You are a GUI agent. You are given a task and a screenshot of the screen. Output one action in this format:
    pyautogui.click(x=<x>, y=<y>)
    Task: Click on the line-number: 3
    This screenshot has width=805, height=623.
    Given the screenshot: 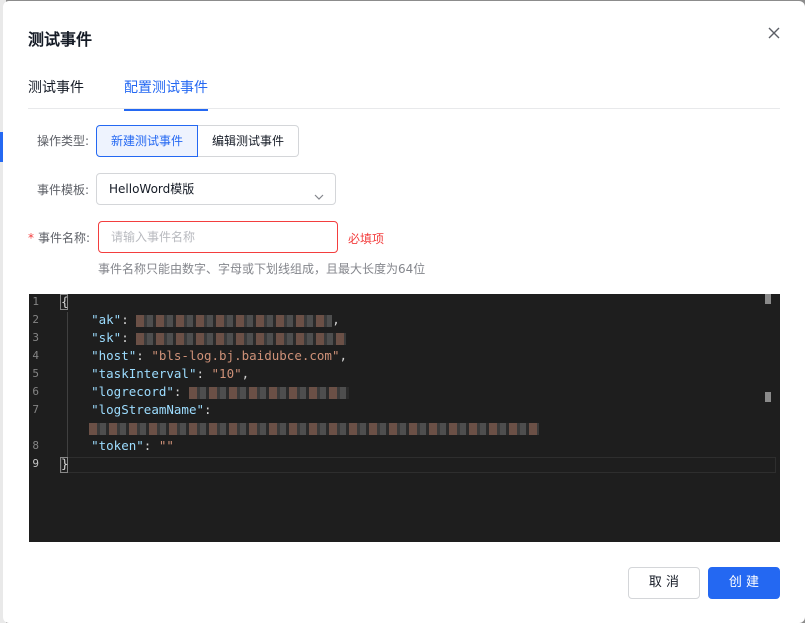 What is the action you would take?
    pyautogui.click(x=35, y=337)
    